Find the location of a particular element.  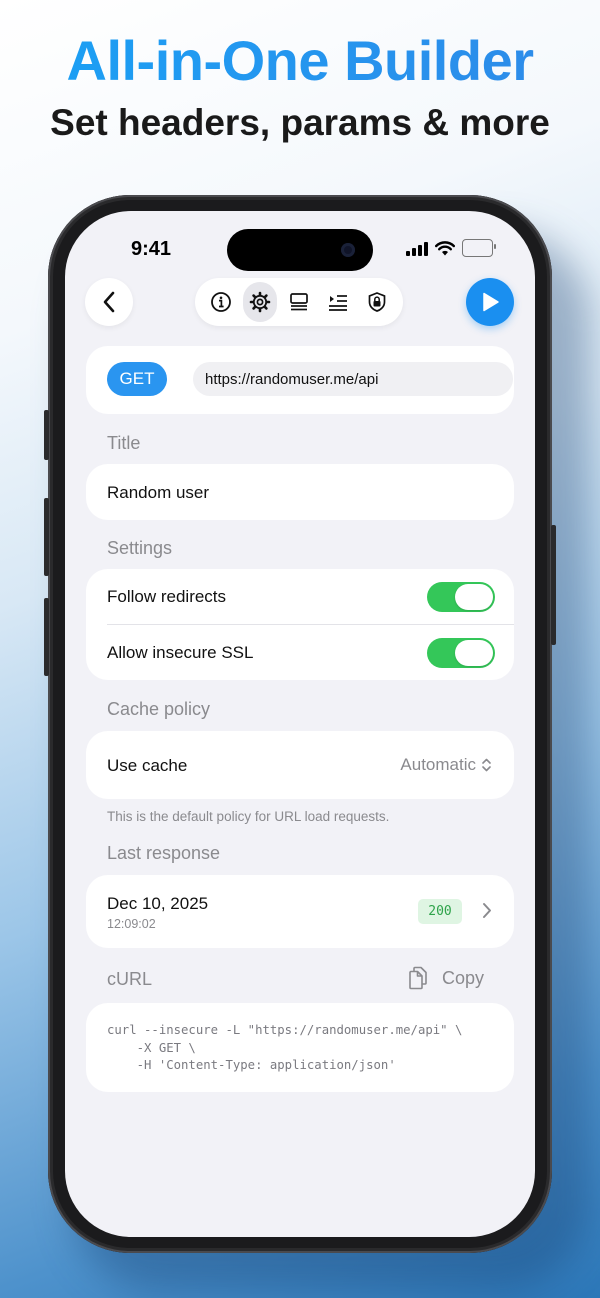

cache-policy-value: Automatic is located at coordinates (438, 764).